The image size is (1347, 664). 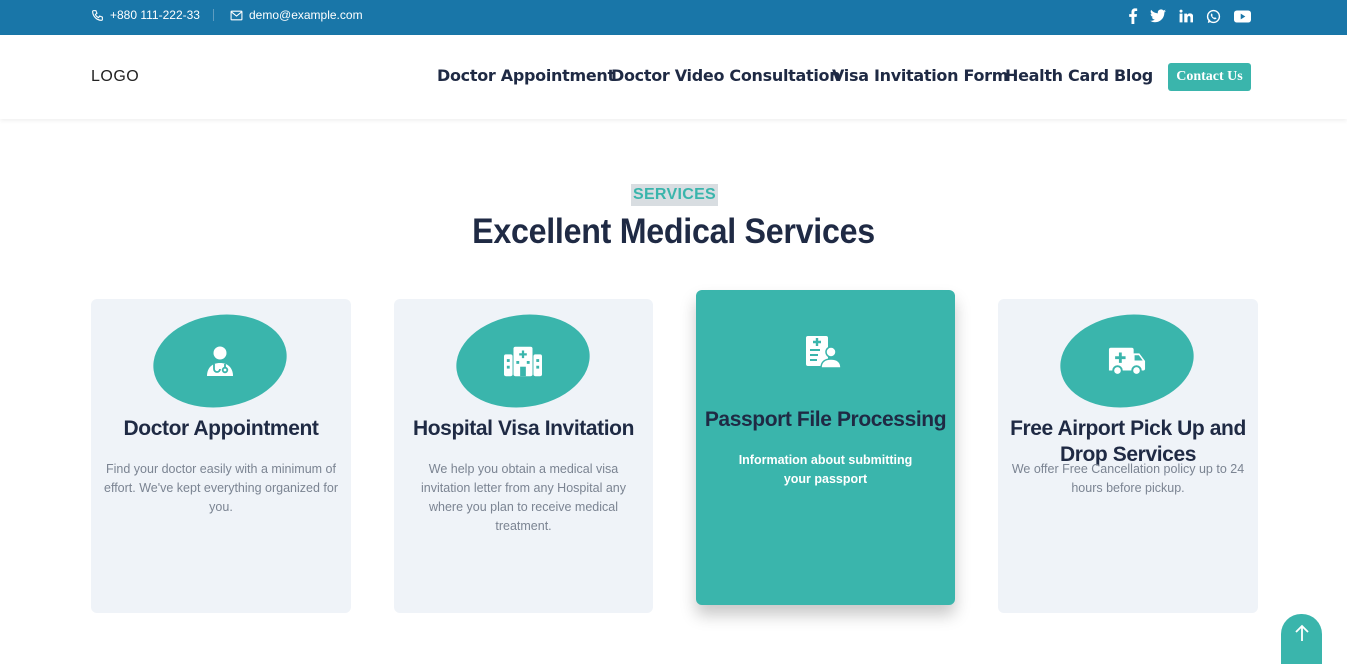 I want to click on nav-item-visa-invitation-form: Visa Invitation Form, so click(x=920, y=75).